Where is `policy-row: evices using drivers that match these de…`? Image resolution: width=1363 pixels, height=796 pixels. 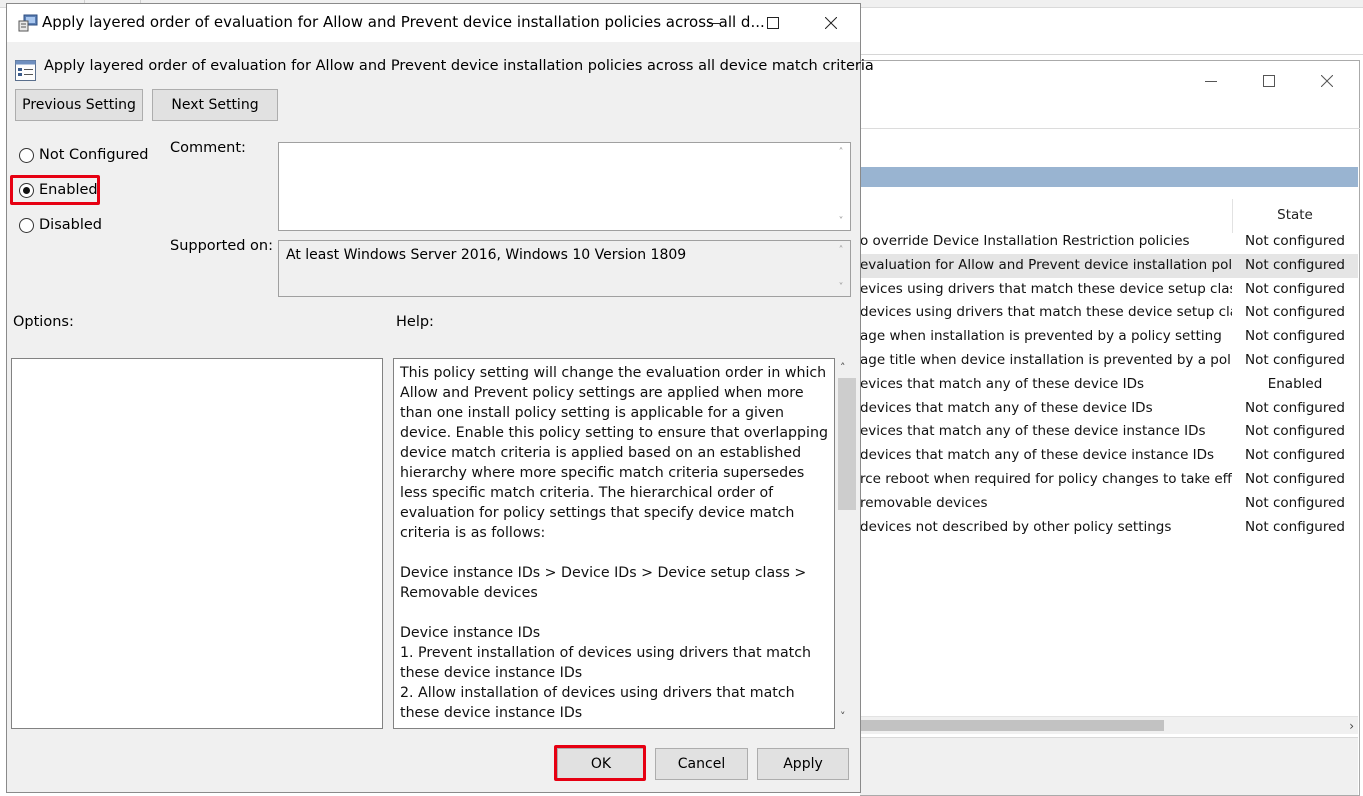
policy-row: evices using drivers that match these de… is located at coordinates (1109, 290).